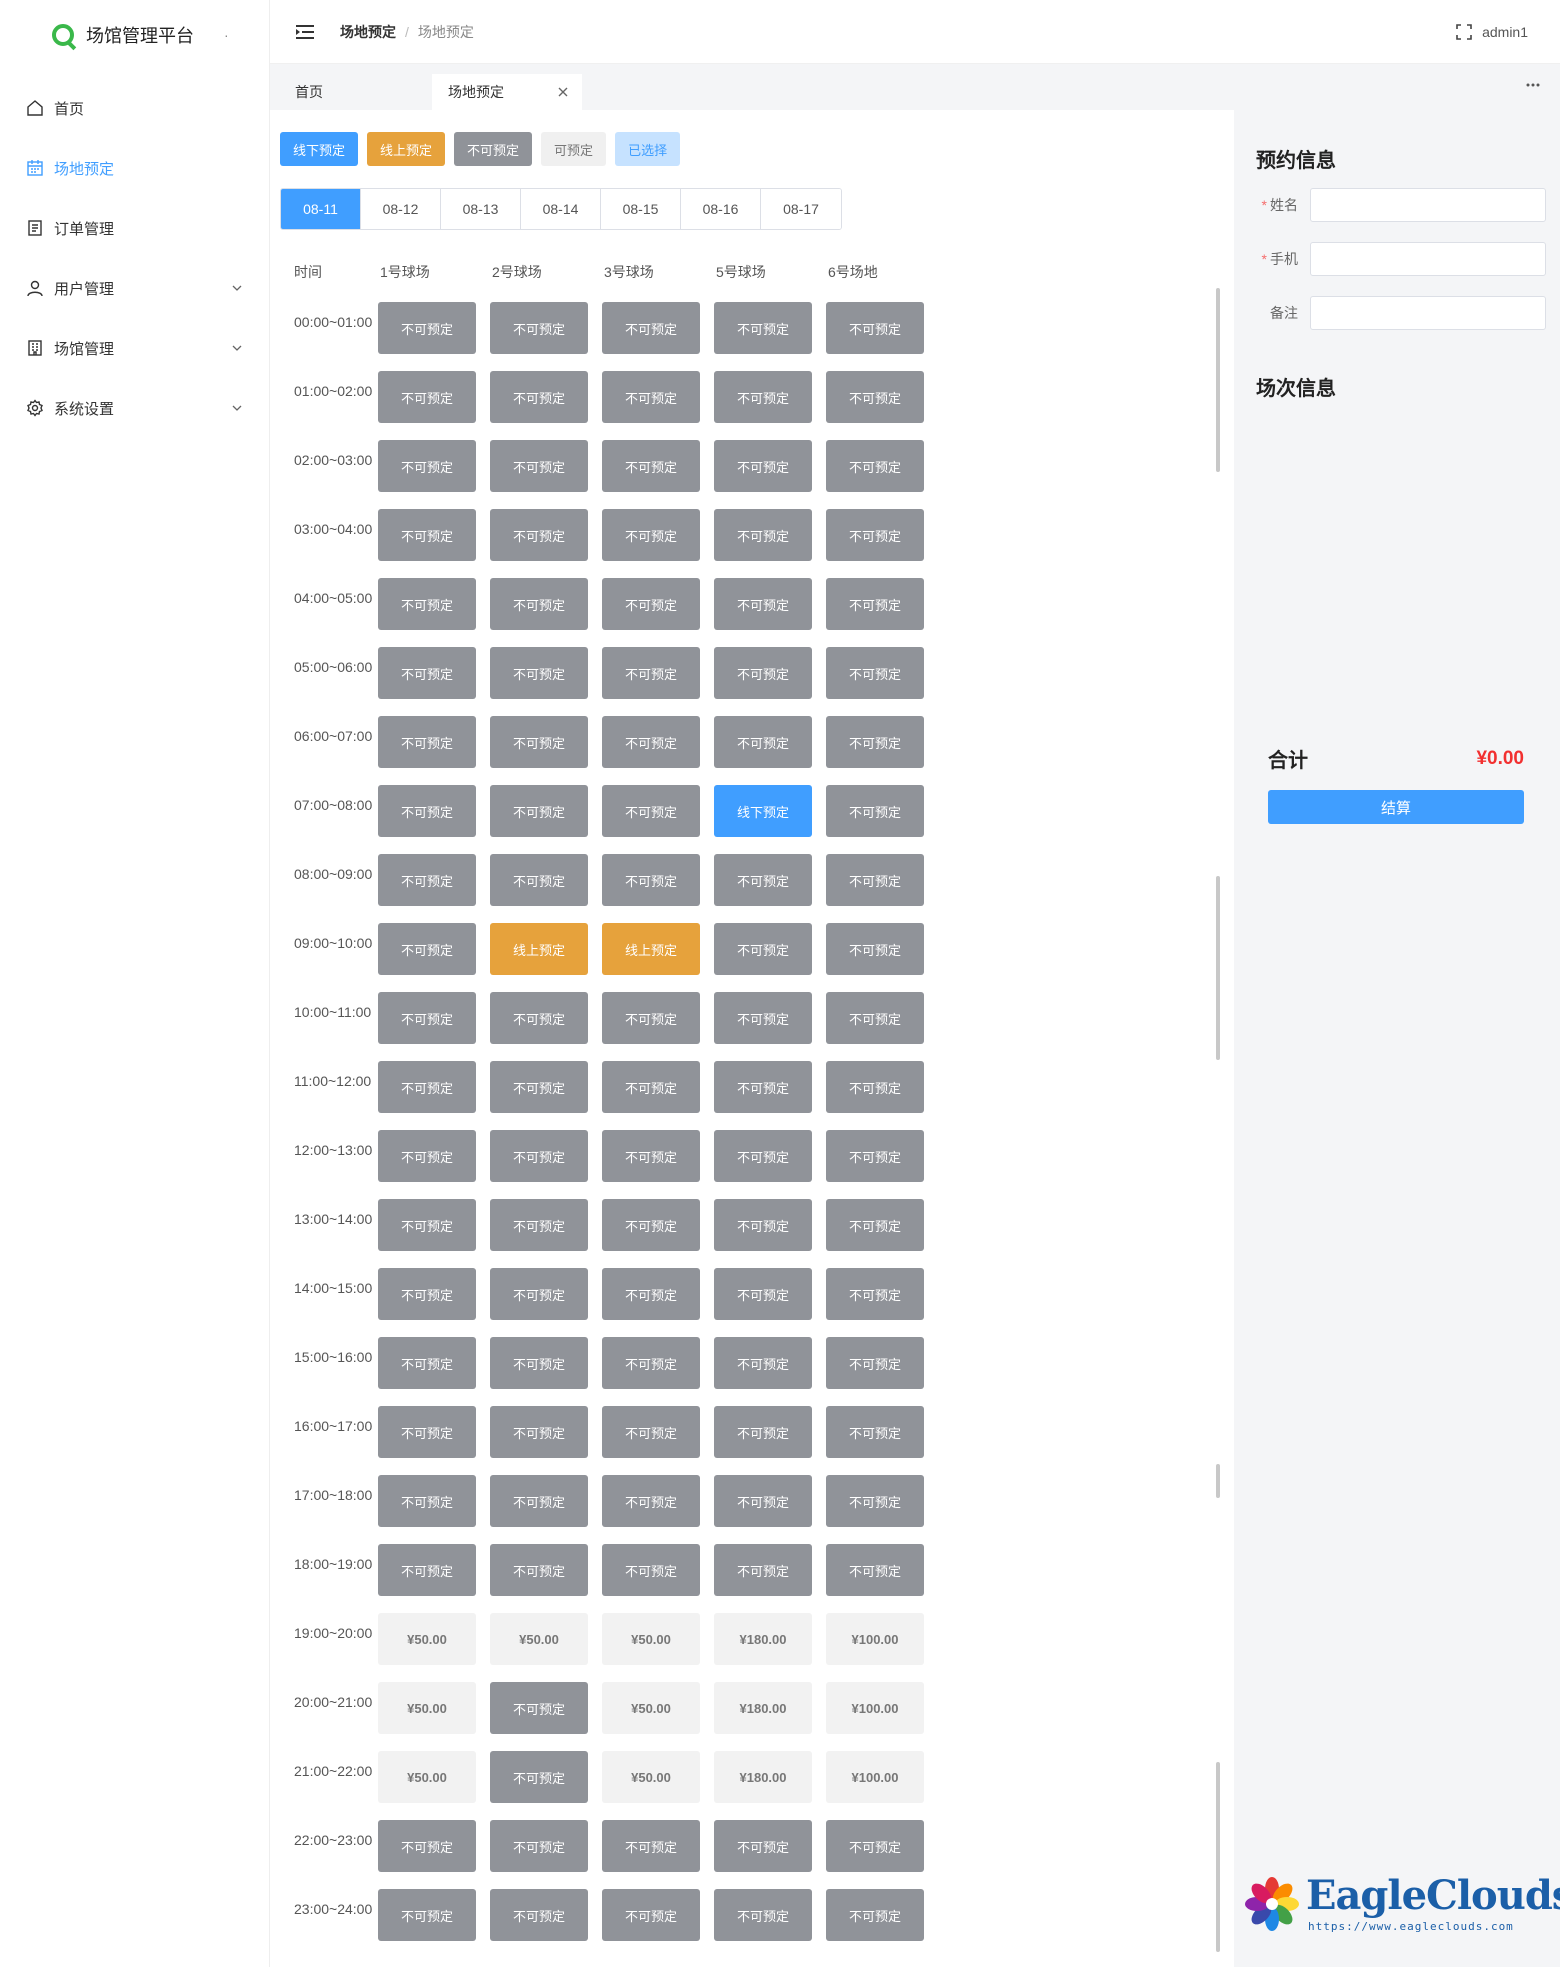 The width and height of the screenshot is (1560, 1967). Describe the element at coordinates (350, 92) in the screenshot. I see `tab-home: 首页` at that location.